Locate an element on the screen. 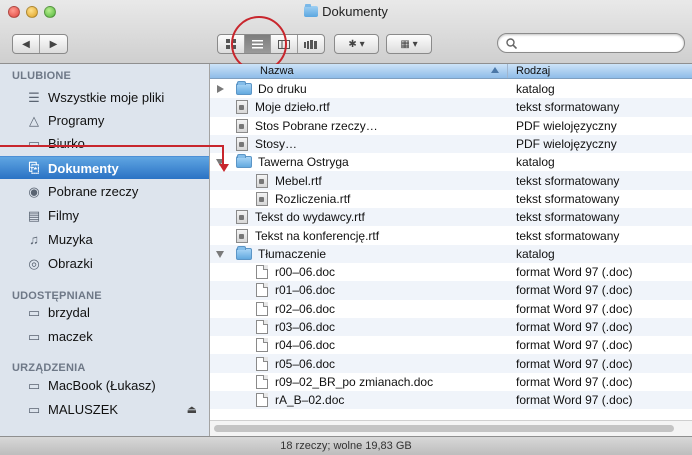 Image resolution: width=692 pixels, height=455 pixels. column-view-icon is located at coordinates (283, 44).